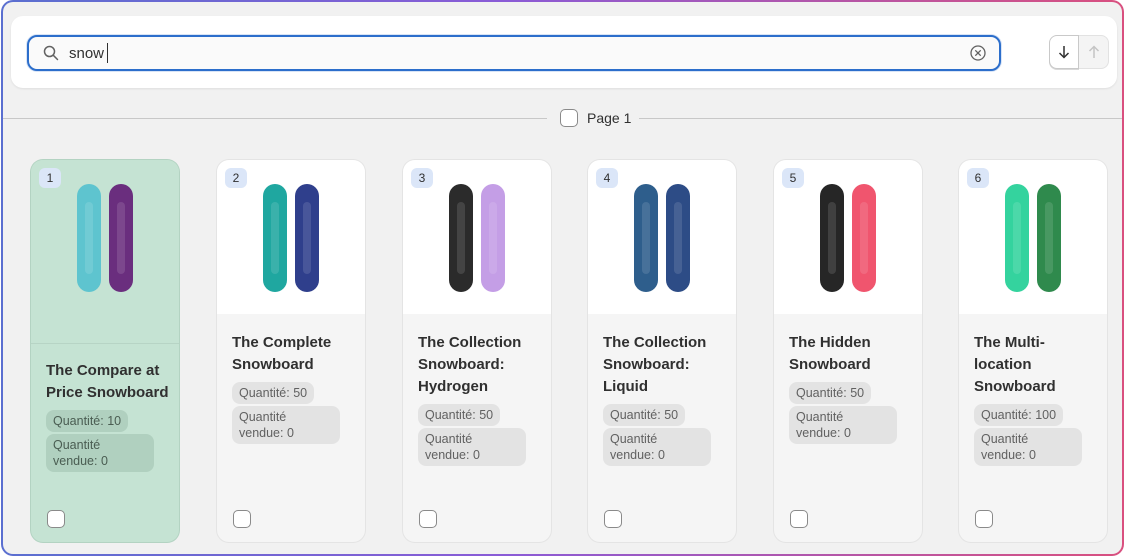 This screenshot has height=558, width=1126. I want to click on product-title: The Multi-location Snowboard, so click(1015, 364).